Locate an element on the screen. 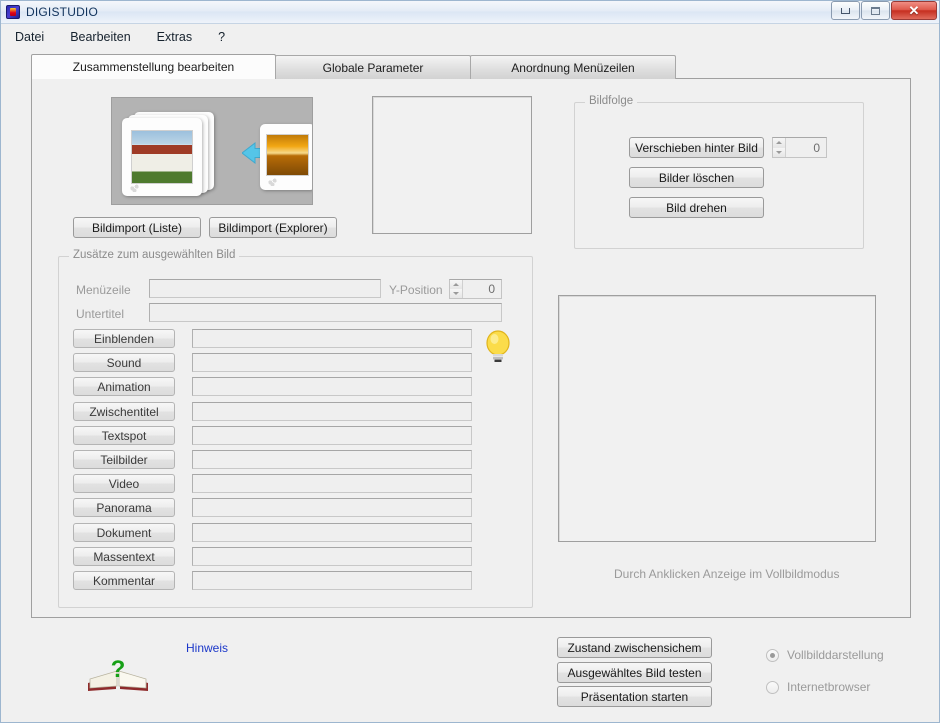  ausgewaehltes-bild-testen-button: Ausgewähltes Bild testen is located at coordinates (634, 672).